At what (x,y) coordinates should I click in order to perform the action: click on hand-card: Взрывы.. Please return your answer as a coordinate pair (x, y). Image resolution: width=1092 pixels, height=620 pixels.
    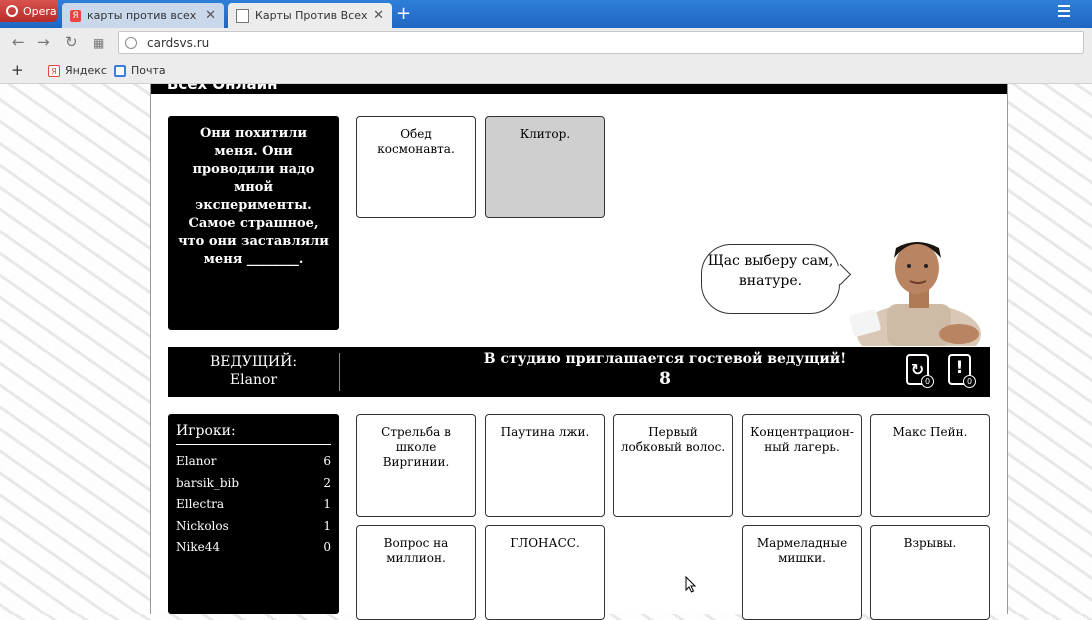
    Looking at the image, I should click on (930, 572).